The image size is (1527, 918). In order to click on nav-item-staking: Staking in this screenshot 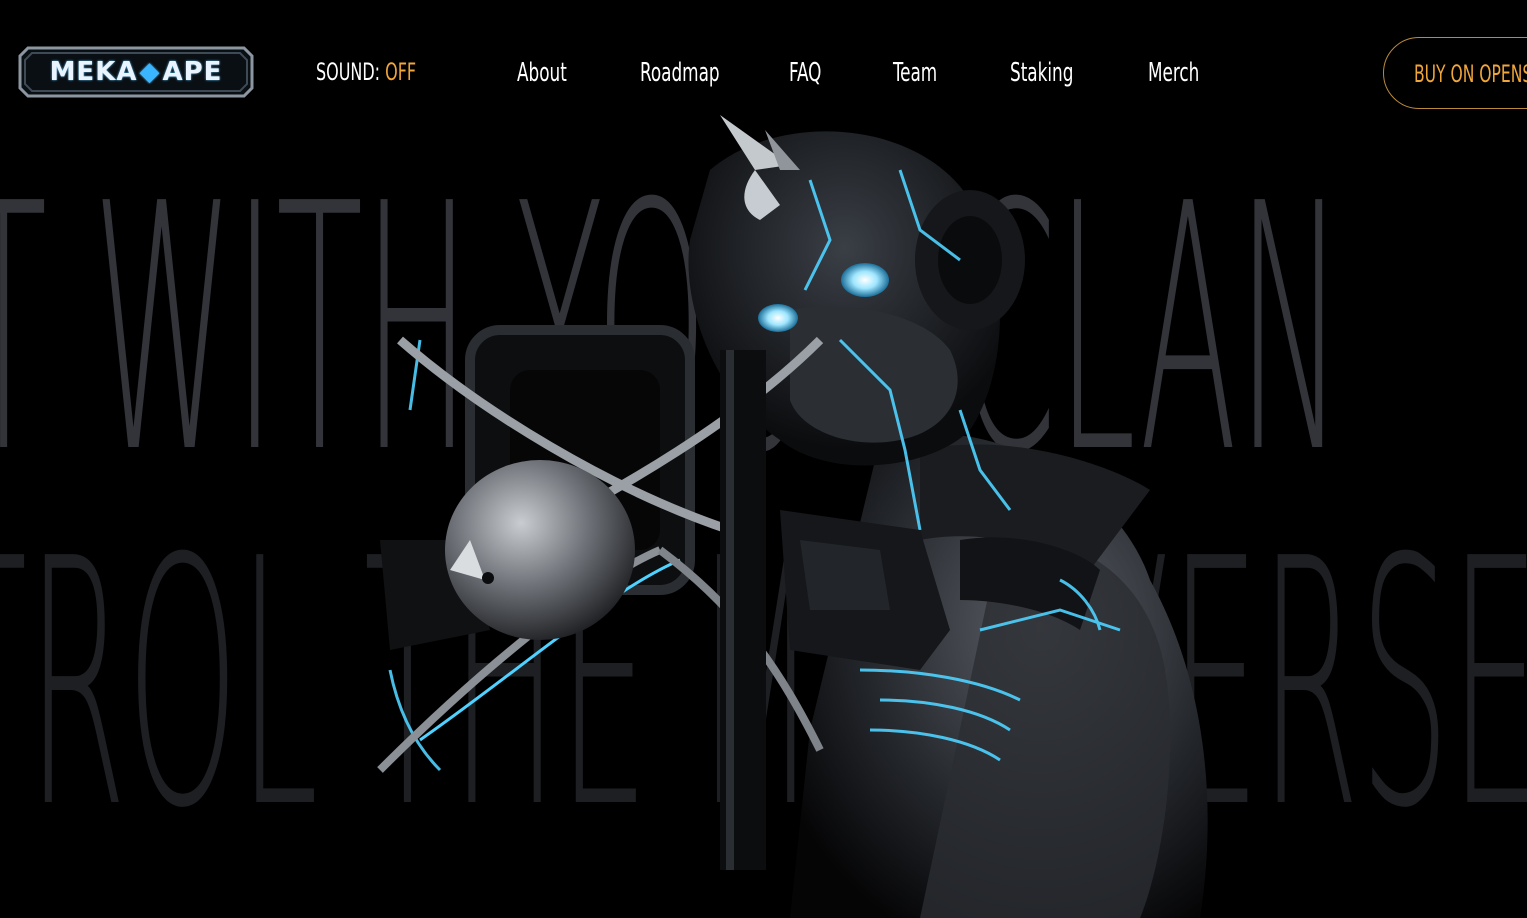, I will do `click(1041, 73)`.